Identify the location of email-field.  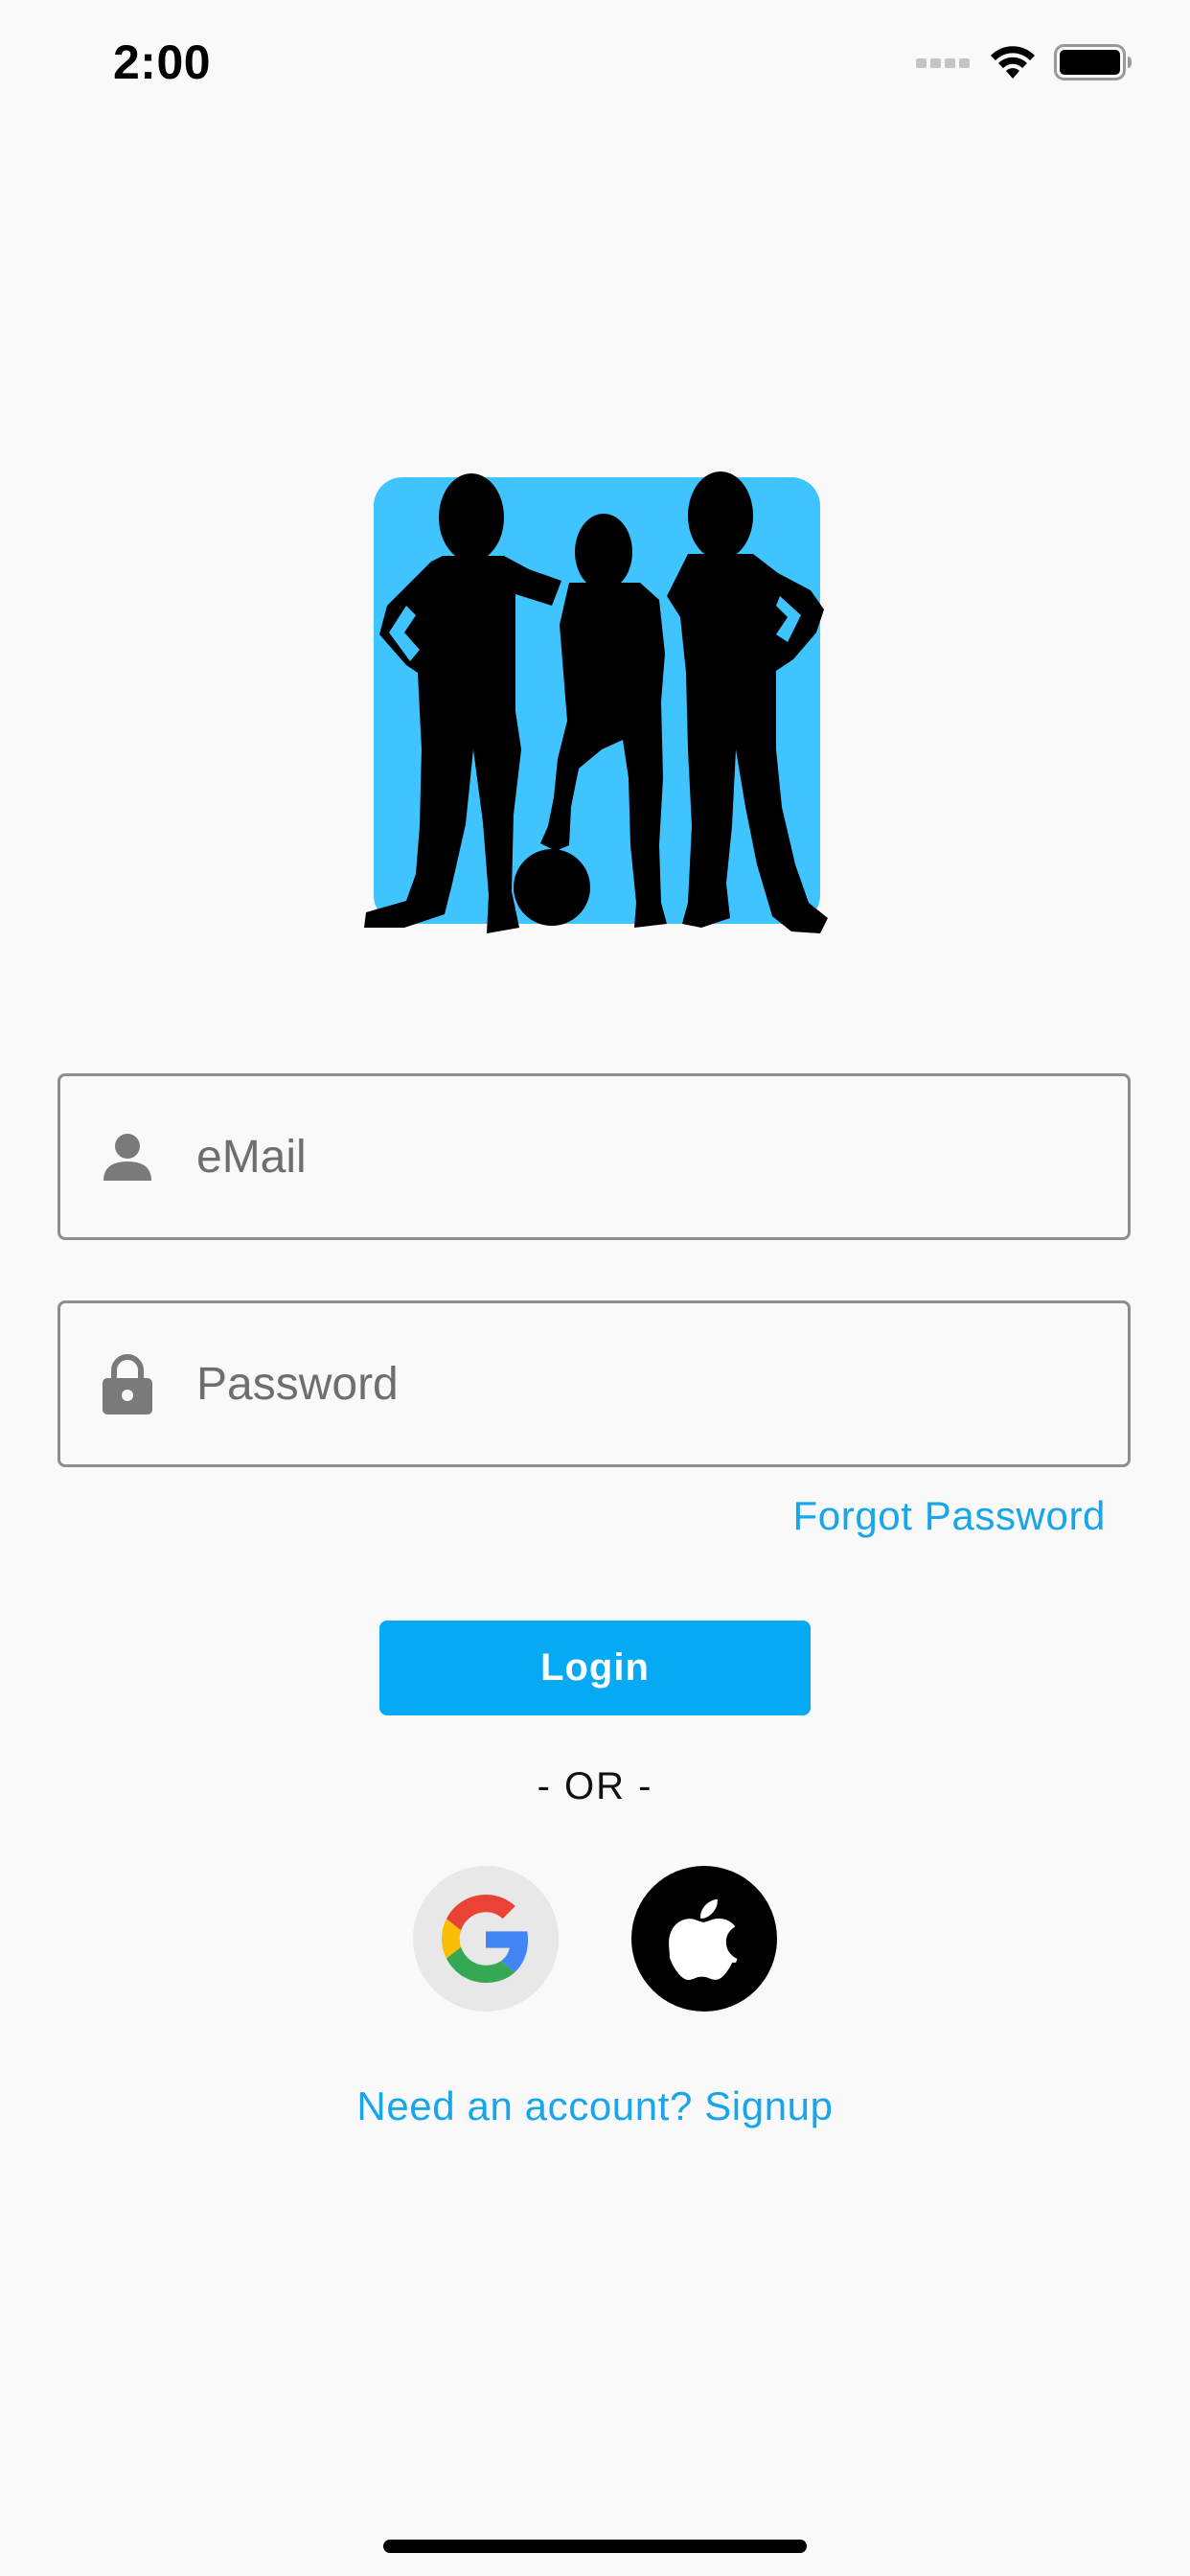
(594, 1156).